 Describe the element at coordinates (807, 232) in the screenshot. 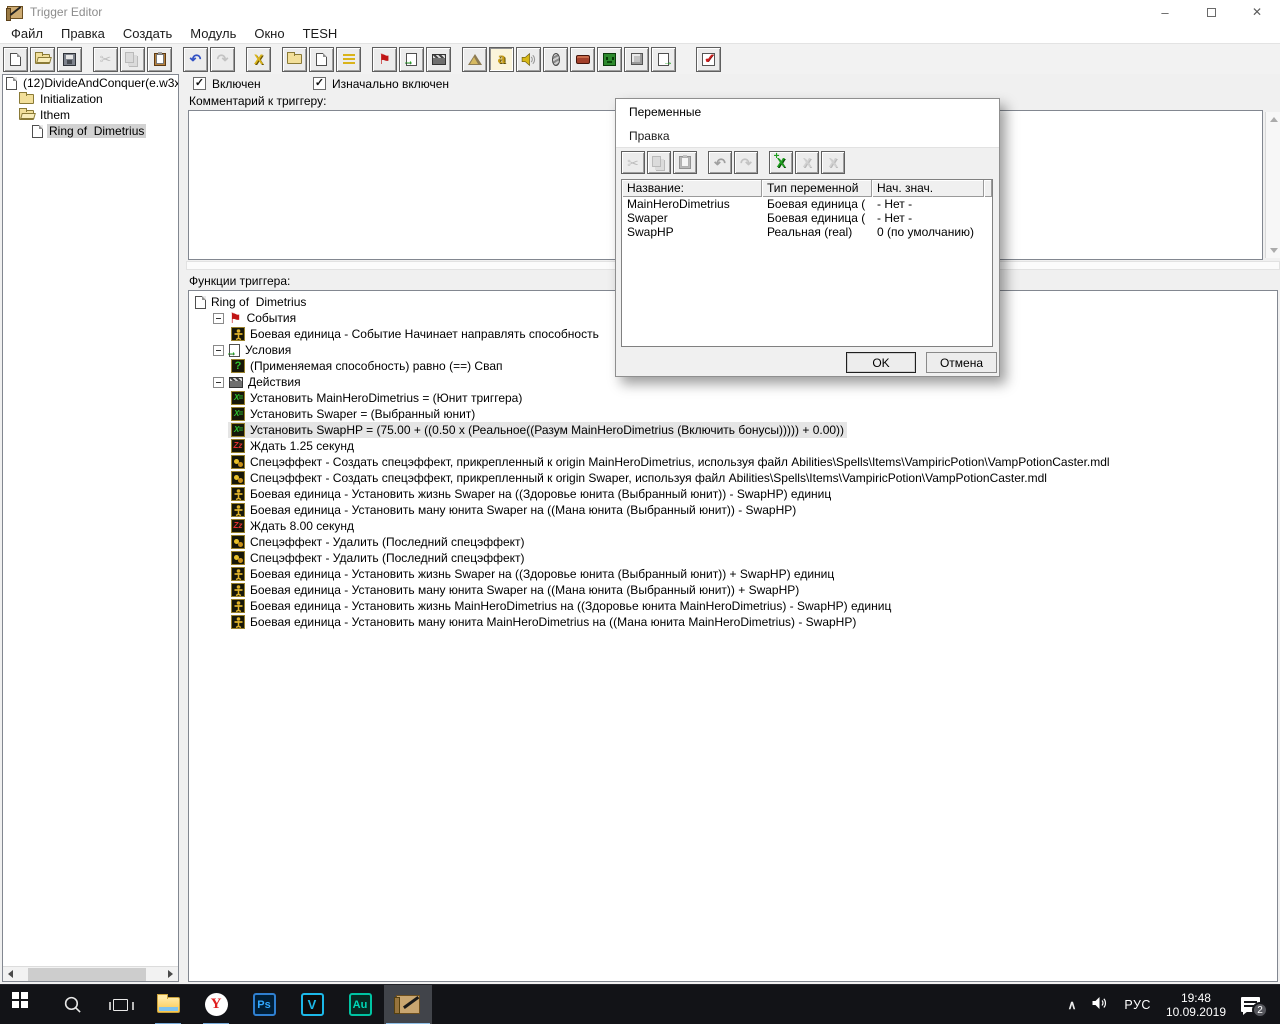

I see `variable-row: SwapHP Реальная (real) 0 (по умолчанию)` at that location.